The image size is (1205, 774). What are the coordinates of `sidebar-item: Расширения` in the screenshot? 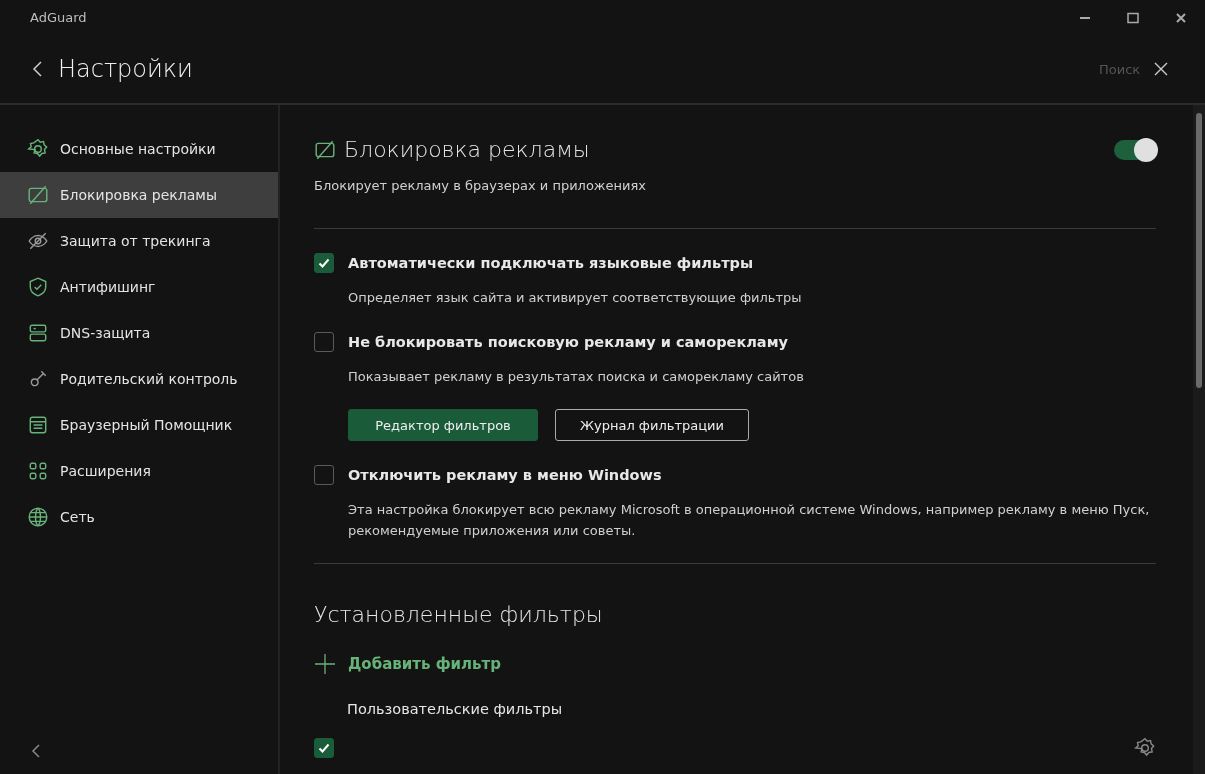 It's located at (139, 471).